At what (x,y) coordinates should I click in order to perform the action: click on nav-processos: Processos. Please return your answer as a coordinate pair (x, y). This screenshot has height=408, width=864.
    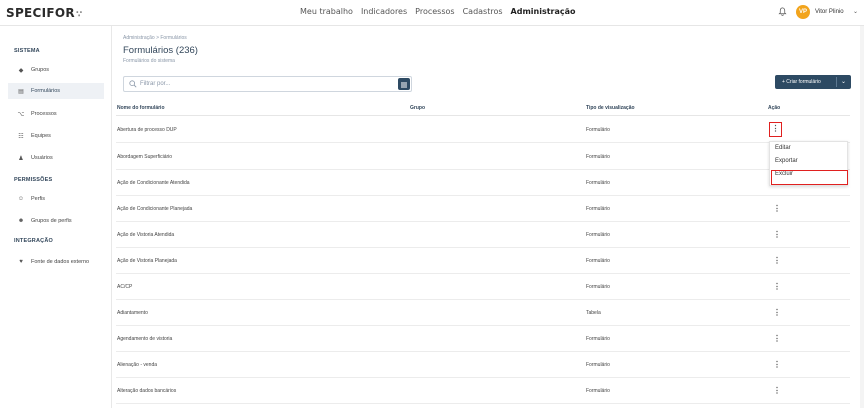
    Looking at the image, I should click on (434, 11).